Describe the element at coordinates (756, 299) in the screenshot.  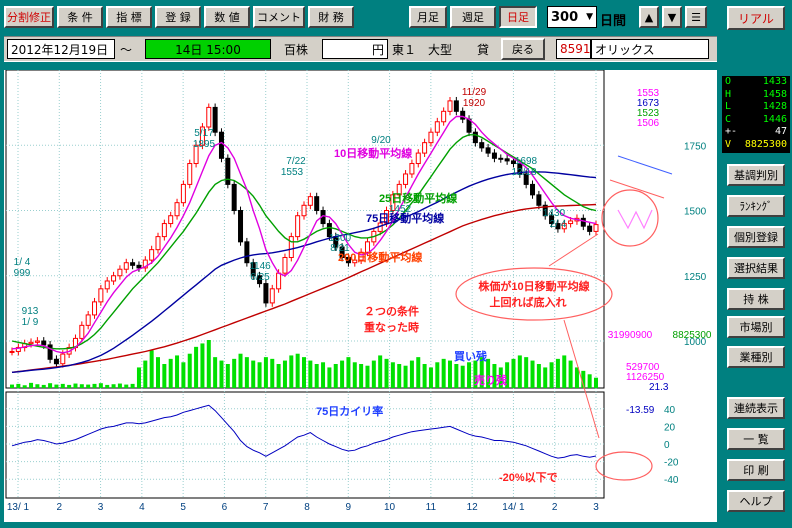
I see `holdings-button: 持 株` at that location.